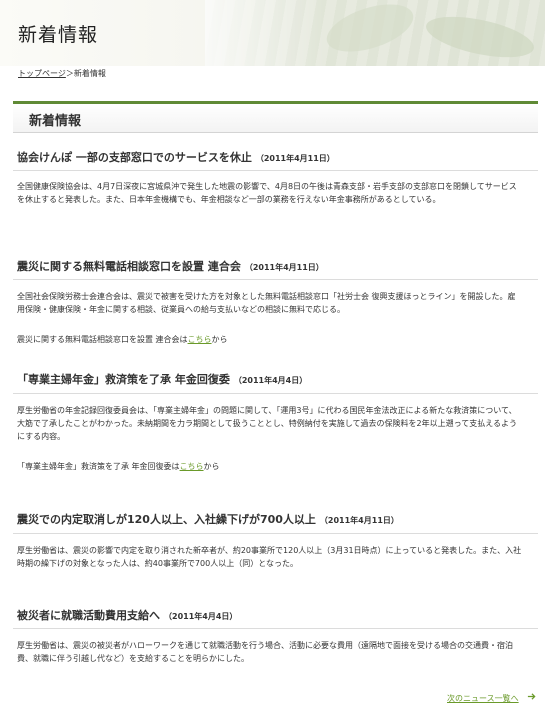 This screenshot has height=714, width=545. What do you see at coordinates (275, 117) in the screenshot?
I see `section-header: 新着情報` at bounding box center [275, 117].